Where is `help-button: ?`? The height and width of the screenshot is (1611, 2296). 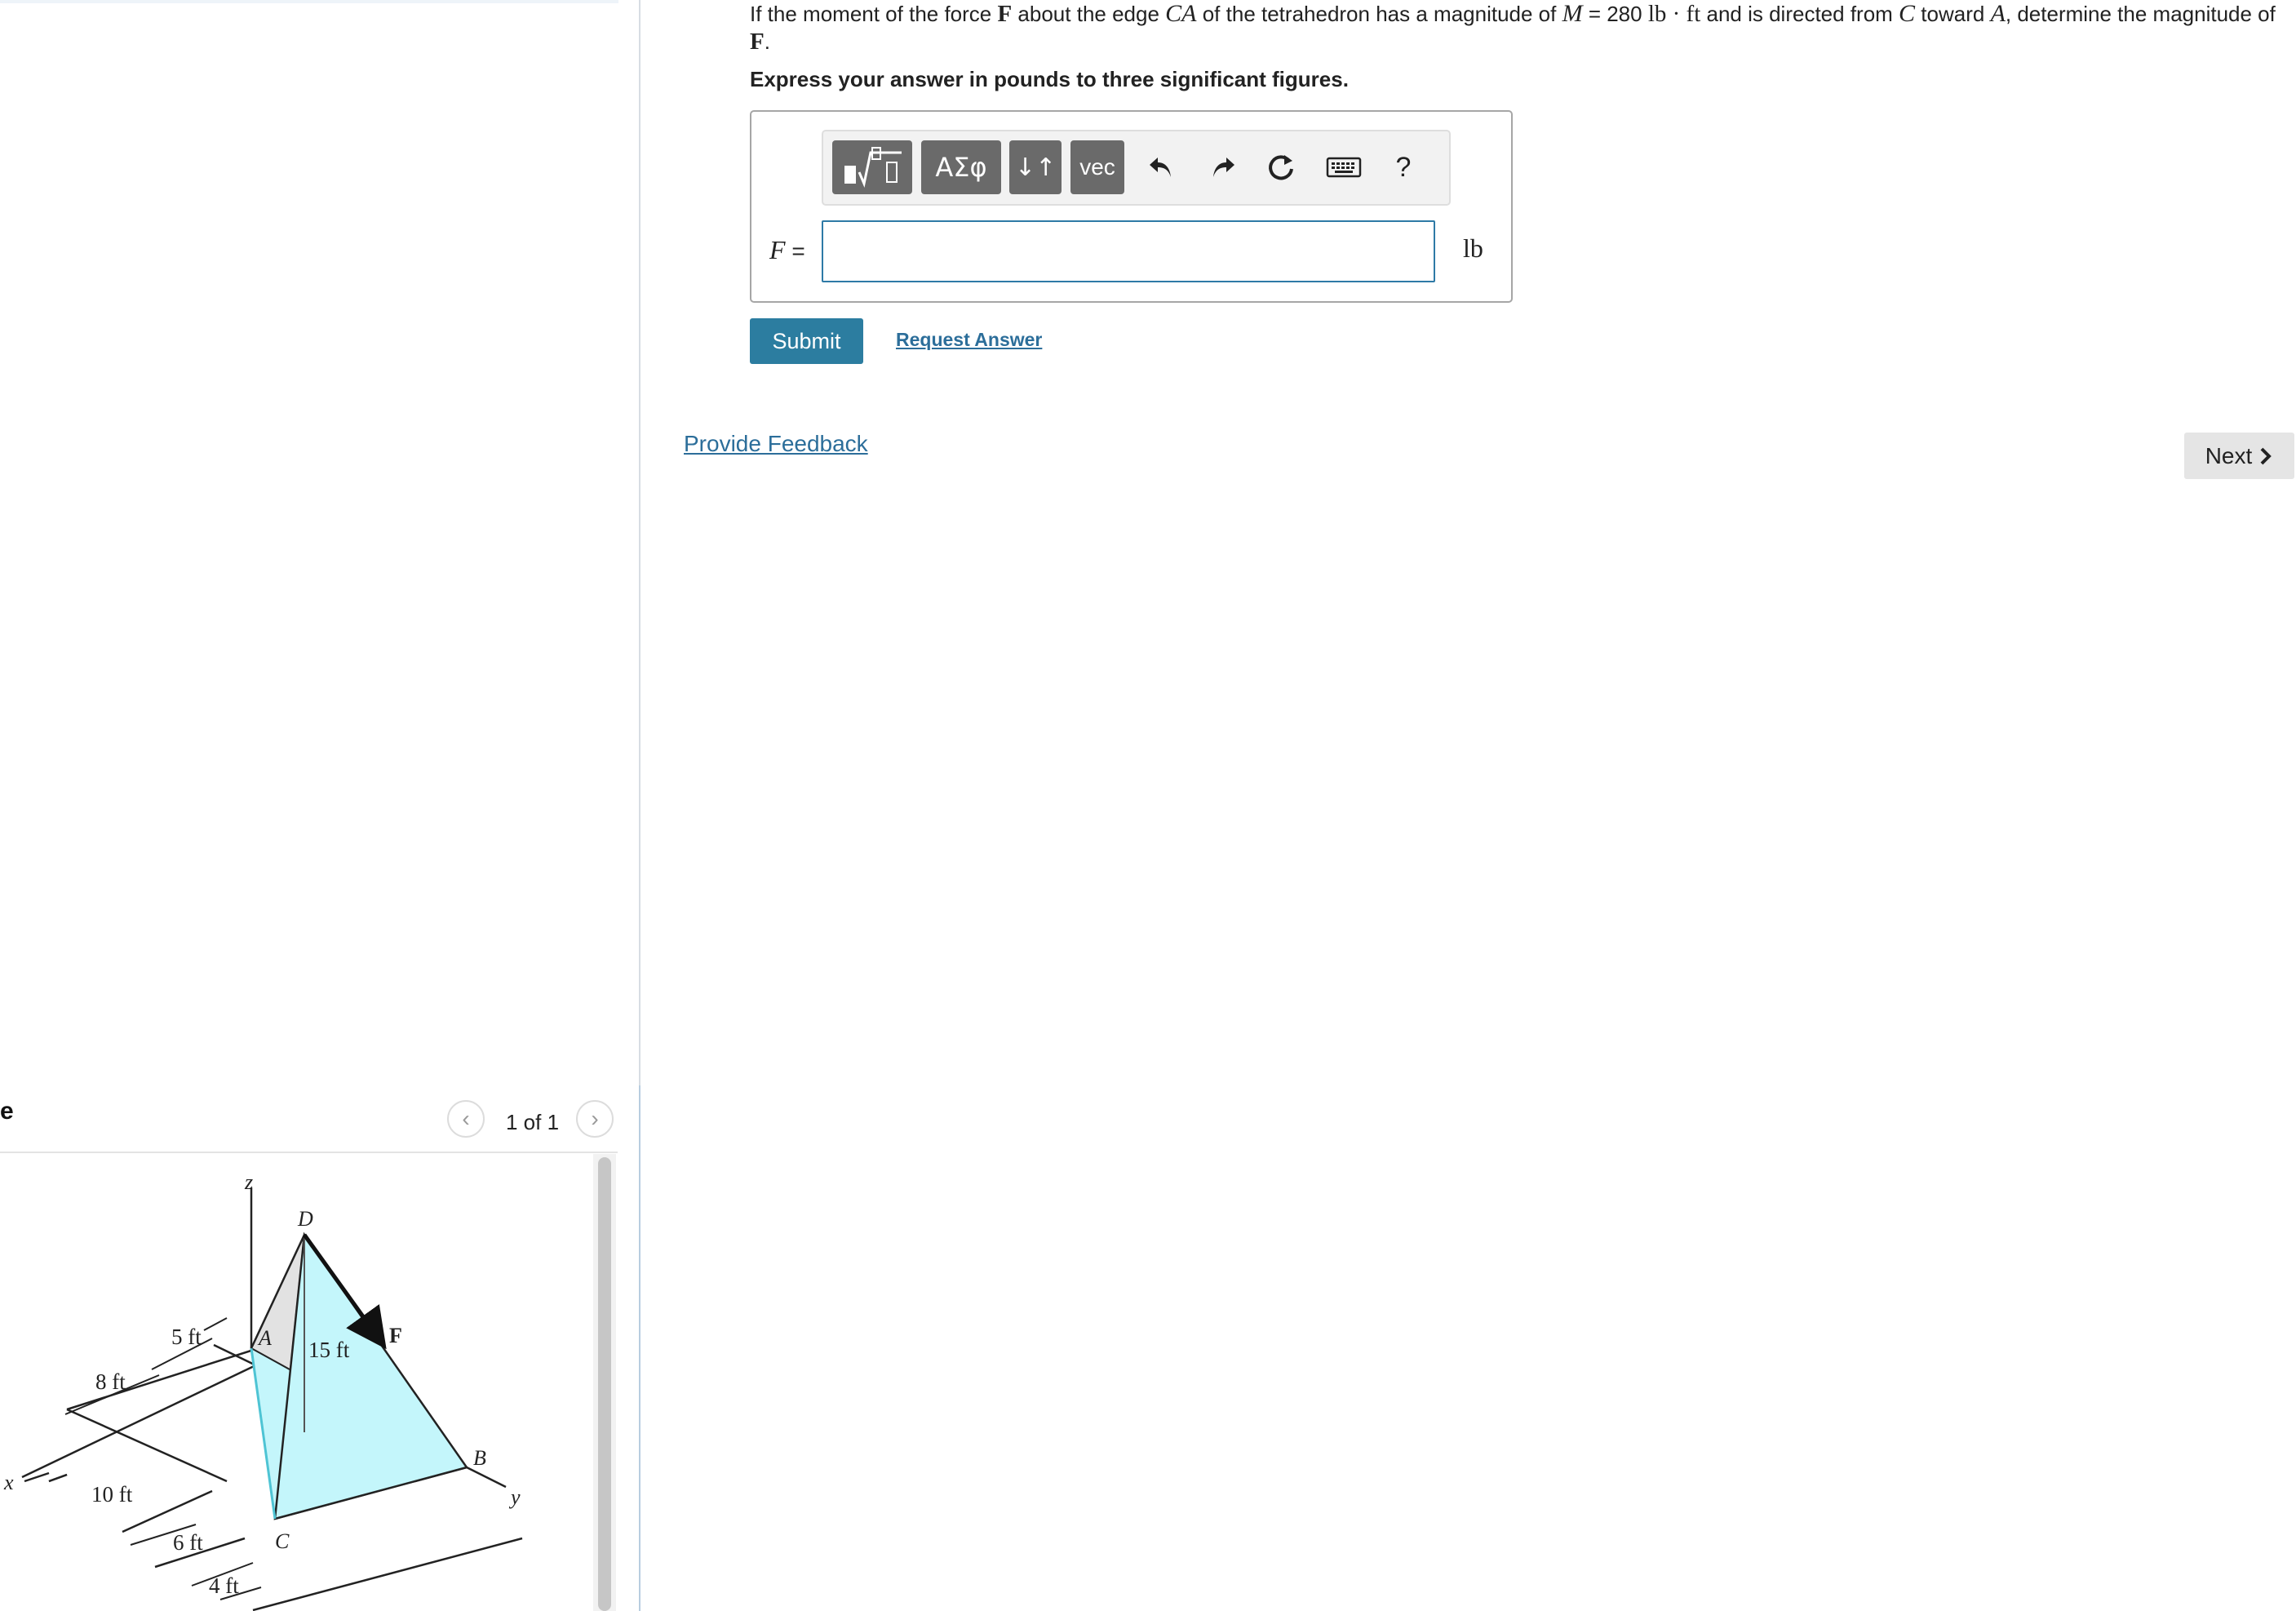 help-button: ? is located at coordinates (1403, 167).